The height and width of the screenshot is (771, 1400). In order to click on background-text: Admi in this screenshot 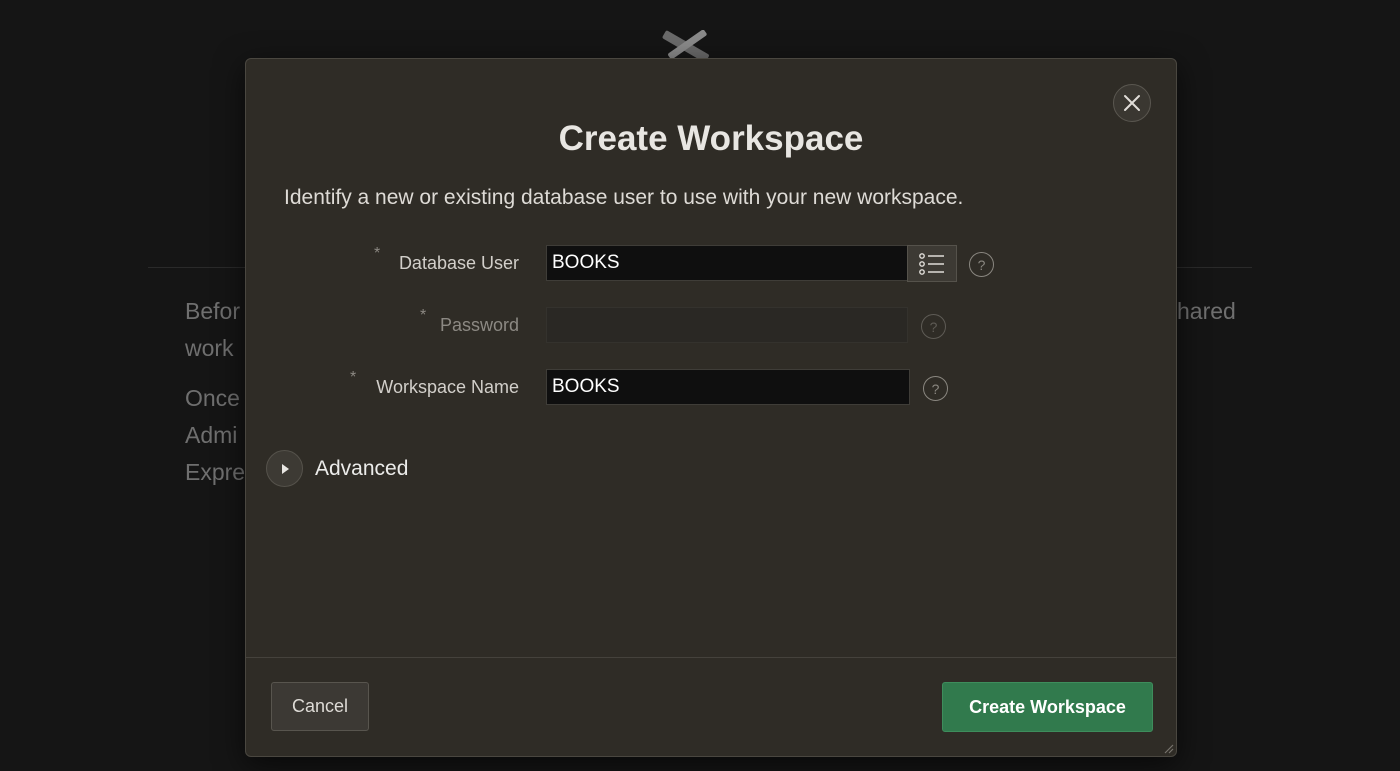, I will do `click(211, 435)`.